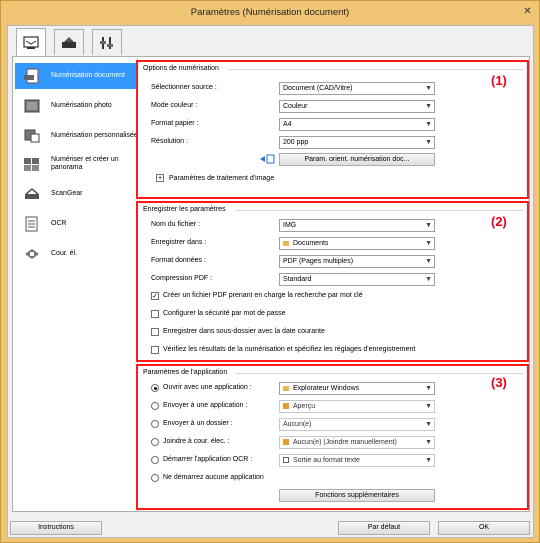 The height and width of the screenshot is (543, 540). I want to click on scangear-icon, so click(32, 194).